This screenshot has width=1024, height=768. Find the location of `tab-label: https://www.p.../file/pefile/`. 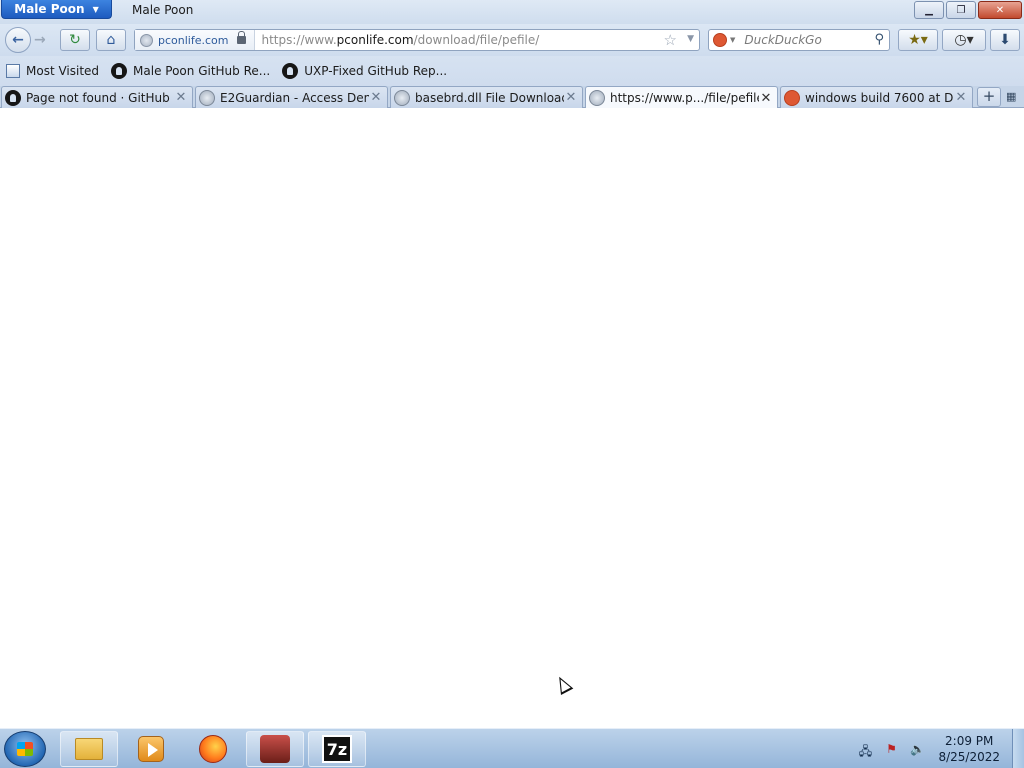

tab-label: https://www.p.../file/pefile/ is located at coordinates (684, 98).